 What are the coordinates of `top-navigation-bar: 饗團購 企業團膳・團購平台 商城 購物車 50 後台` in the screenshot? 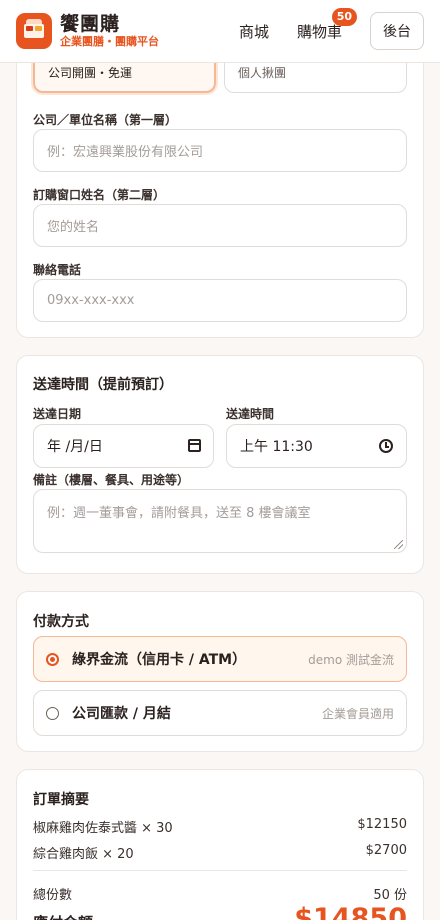 It's located at (220, 31).